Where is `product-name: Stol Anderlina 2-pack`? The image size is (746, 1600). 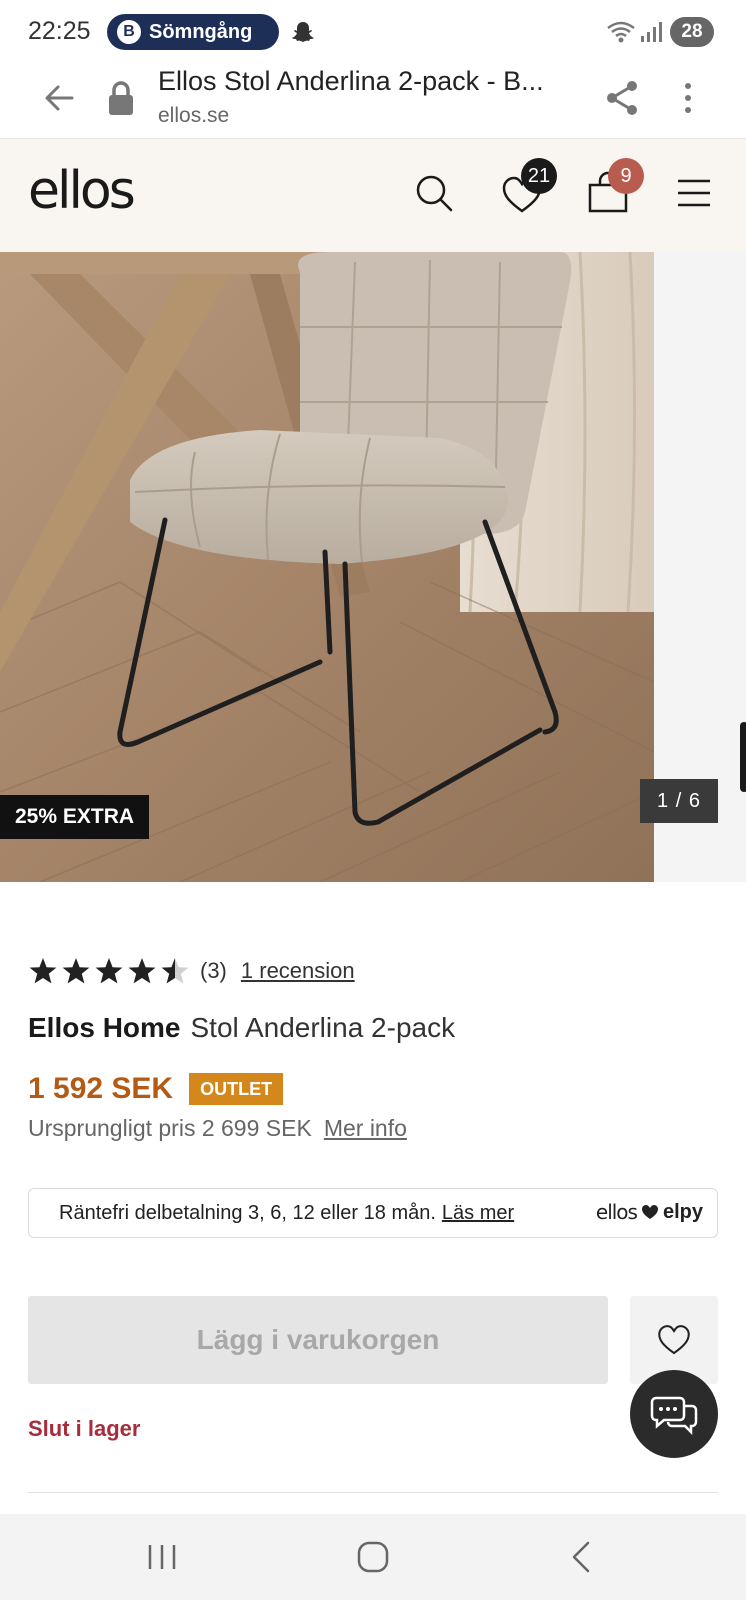
product-name: Stol Anderlina 2-pack is located at coordinates (323, 1027).